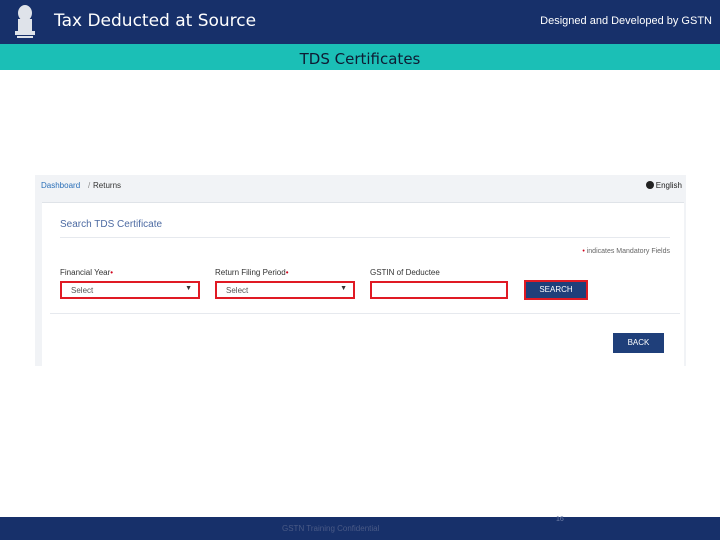 This screenshot has width=720, height=540. What do you see at coordinates (107, 185) in the screenshot?
I see `breadcrumb-current: Returns` at bounding box center [107, 185].